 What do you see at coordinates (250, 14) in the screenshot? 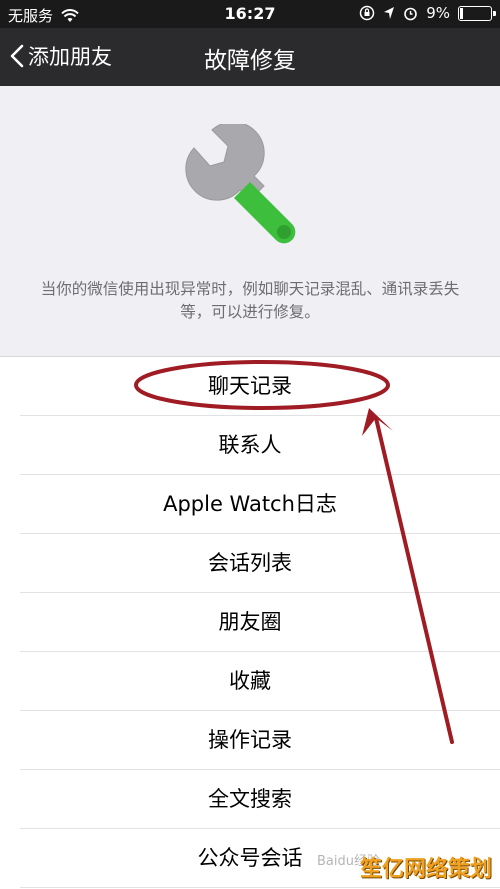
I see `status-bar: 无服务 16:27 9%` at bounding box center [250, 14].